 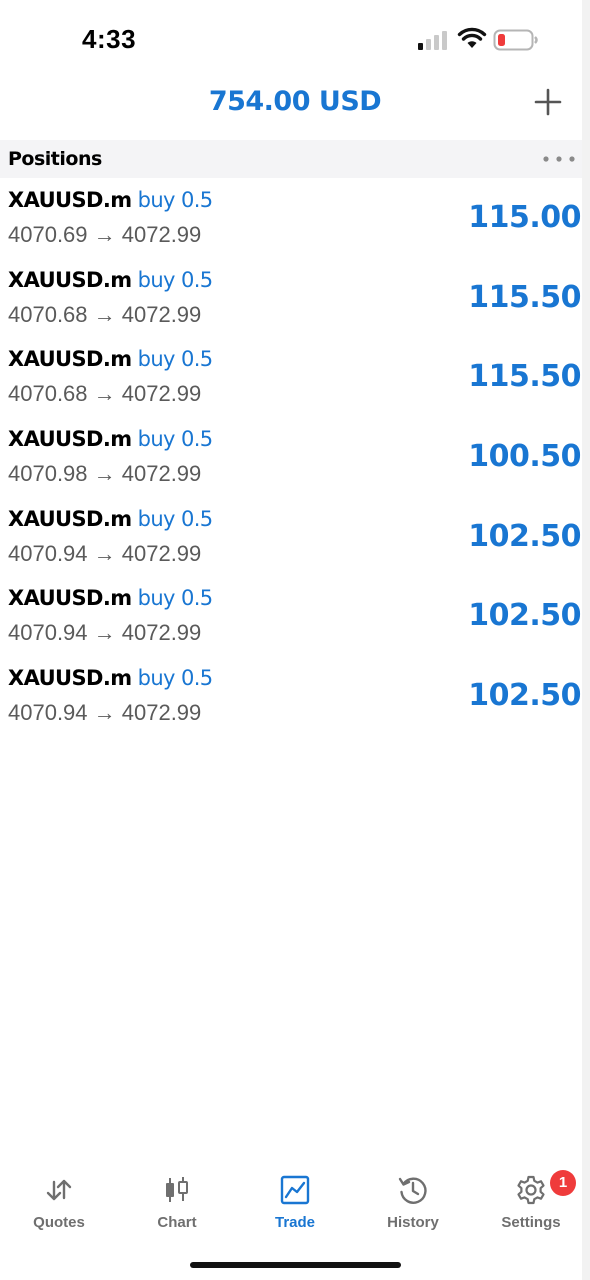 I want to click on notification-badge: 1, so click(x=563, y=1183).